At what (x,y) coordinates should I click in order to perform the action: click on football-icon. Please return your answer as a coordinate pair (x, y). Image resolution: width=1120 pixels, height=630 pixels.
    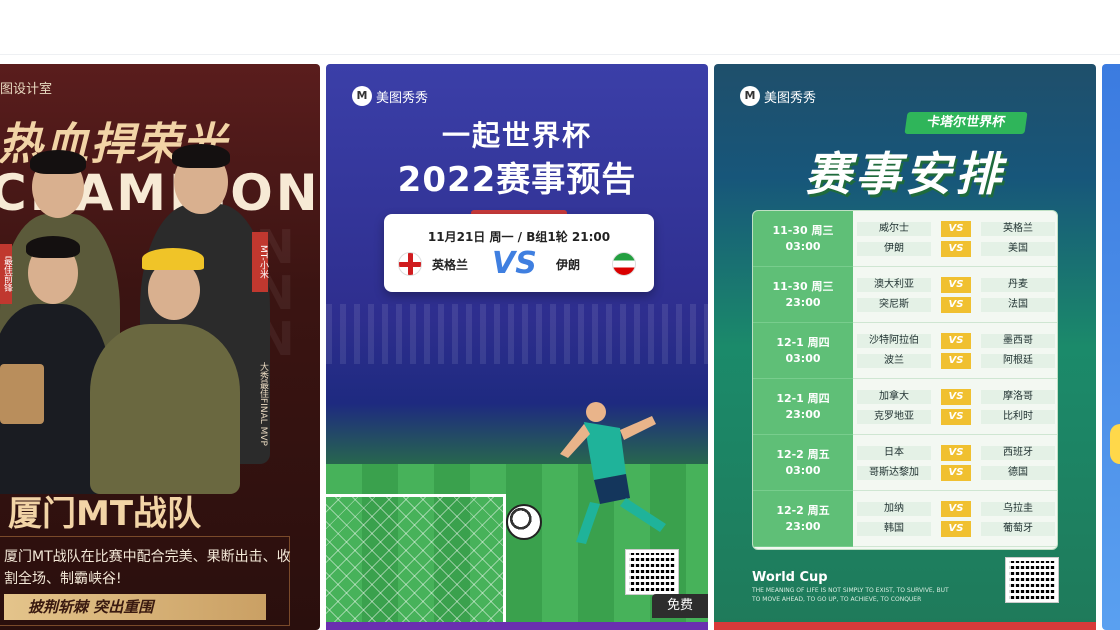
    Looking at the image, I should click on (524, 522).